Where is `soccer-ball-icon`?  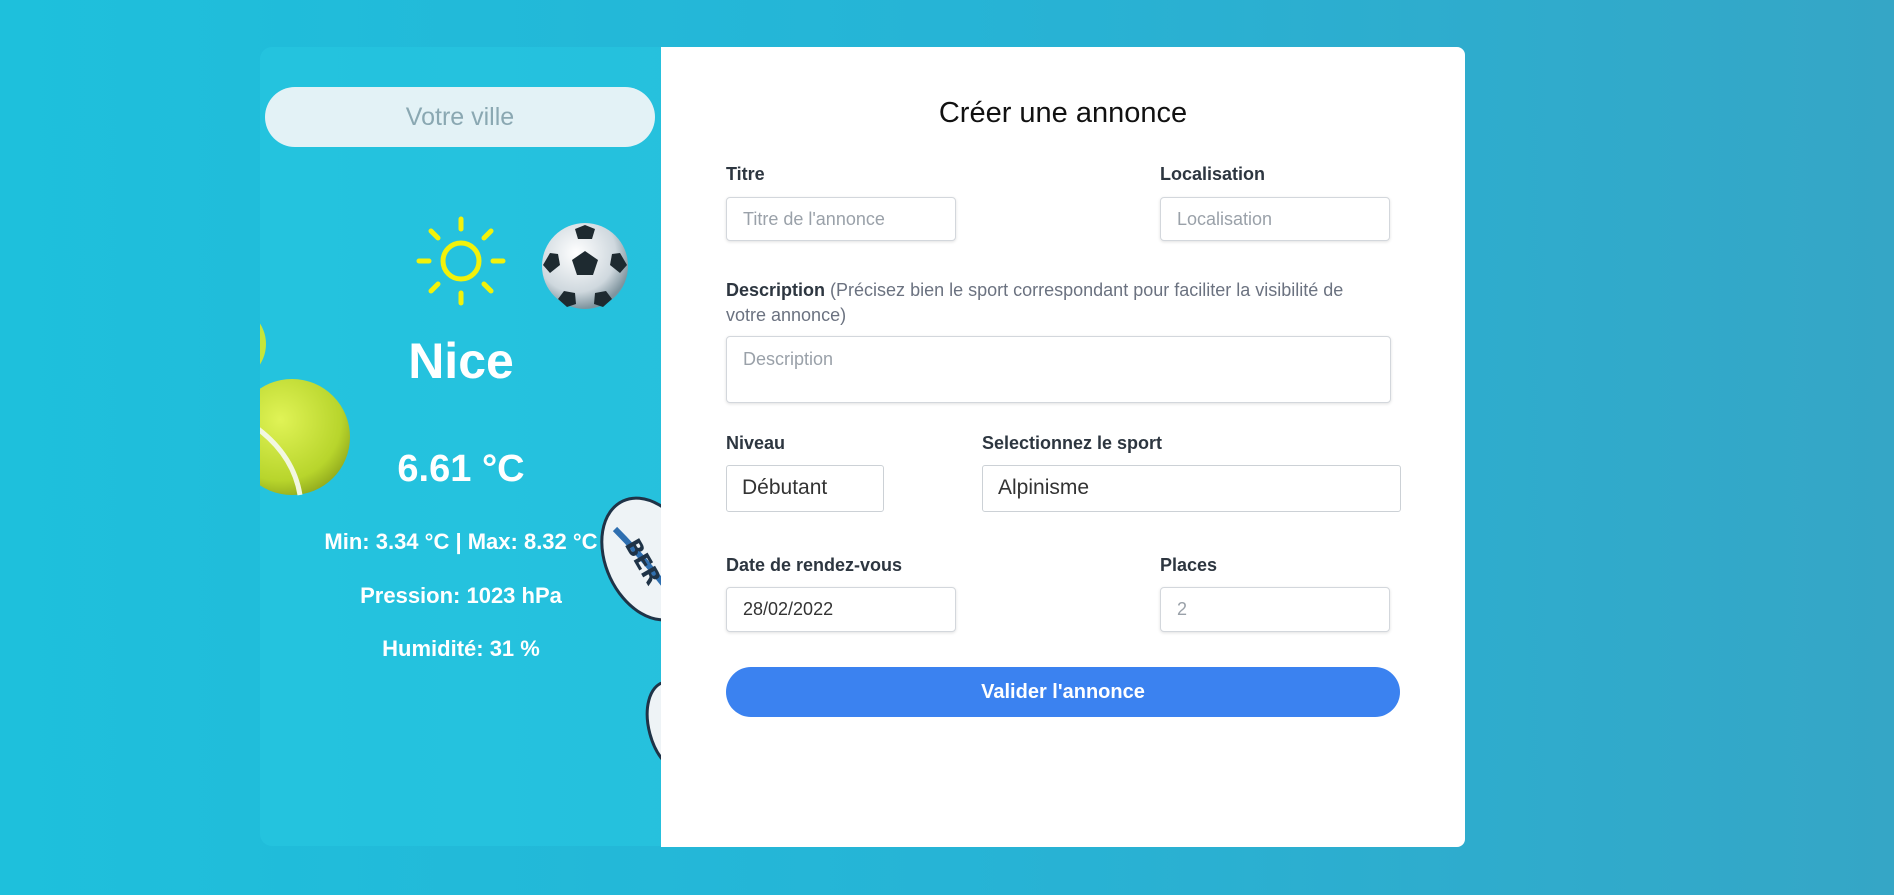
soccer-ball-icon is located at coordinates (585, 266).